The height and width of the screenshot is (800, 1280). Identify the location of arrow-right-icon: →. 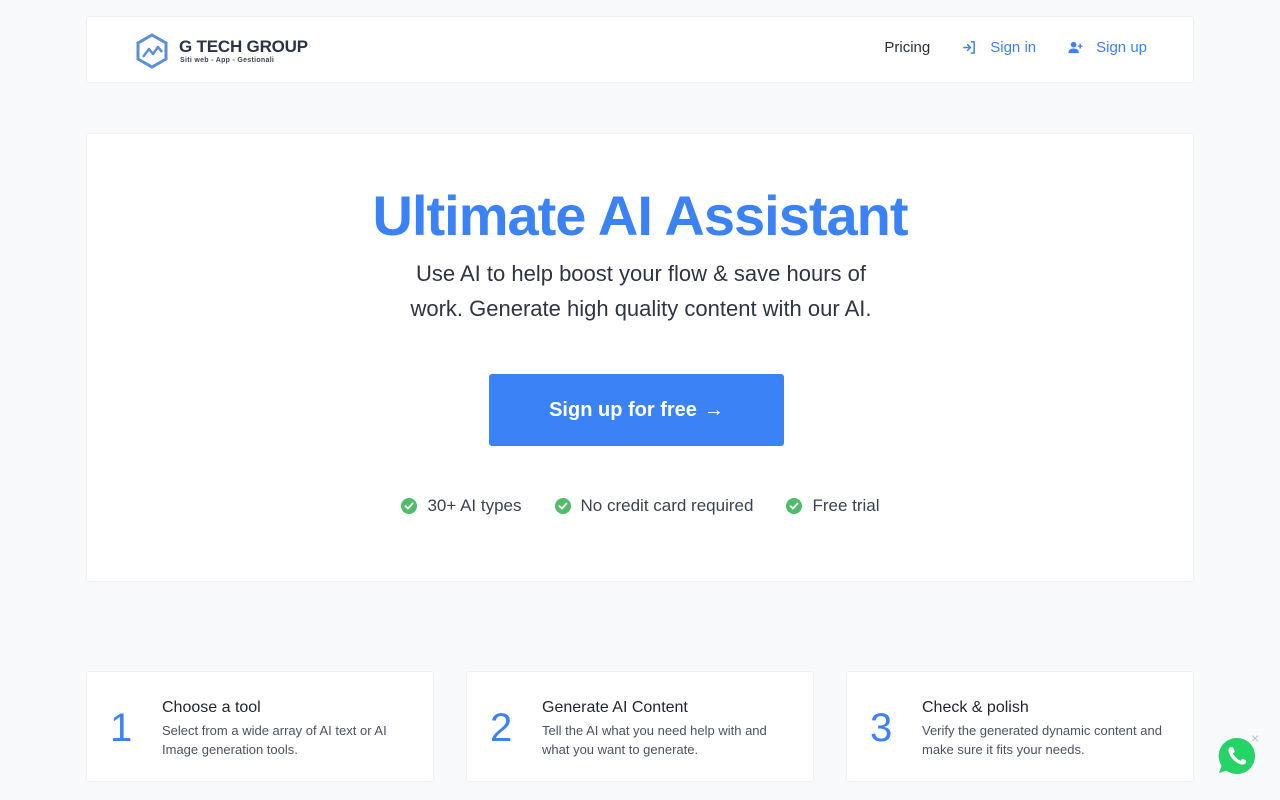
(713, 409).